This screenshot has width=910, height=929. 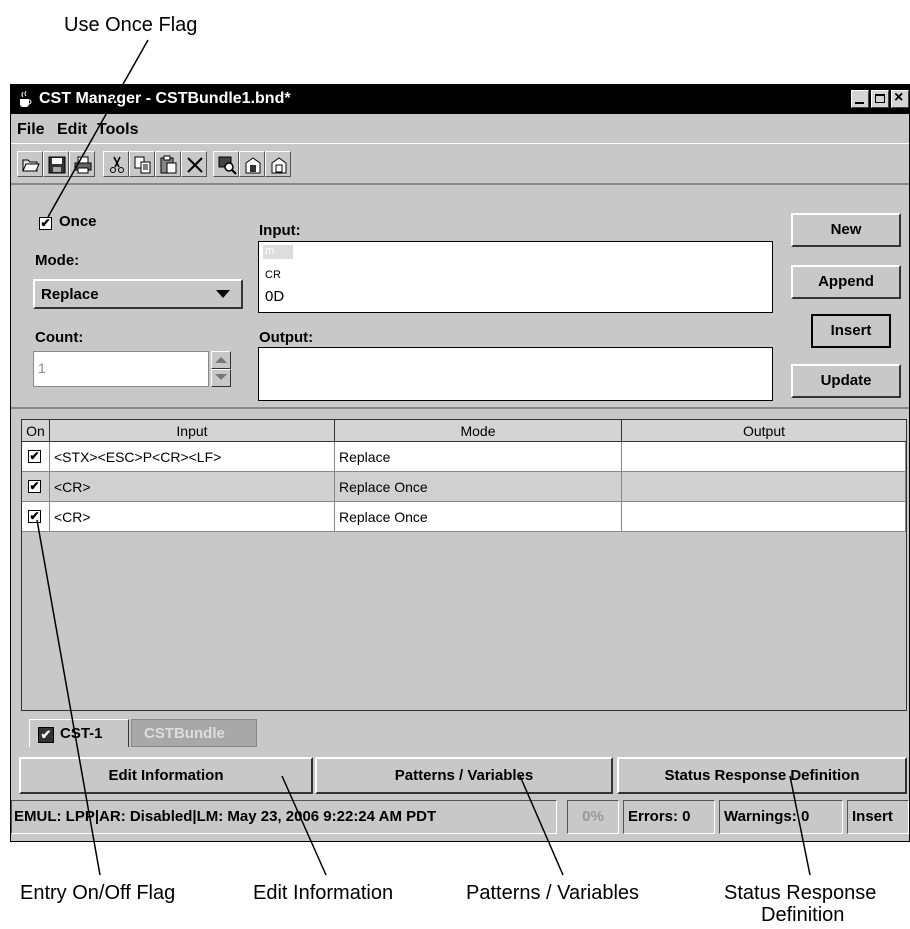 What do you see at coordinates (98, 128) in the screenshot?
I see `leader-use-once-flag` at bounding box center [98, 128].